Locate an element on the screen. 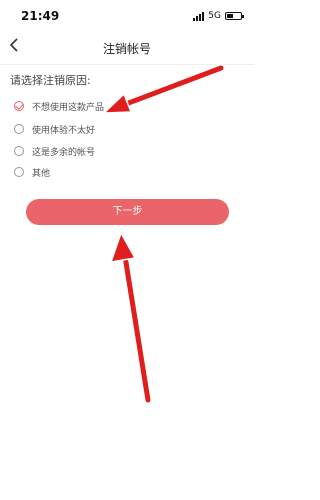  nav-bar: 注销帐号 is located at coordinates (127, 47).